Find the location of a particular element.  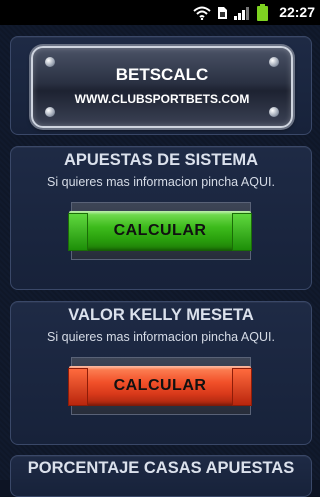

app-title: BETSCALC is located at coordinates (162, 74).